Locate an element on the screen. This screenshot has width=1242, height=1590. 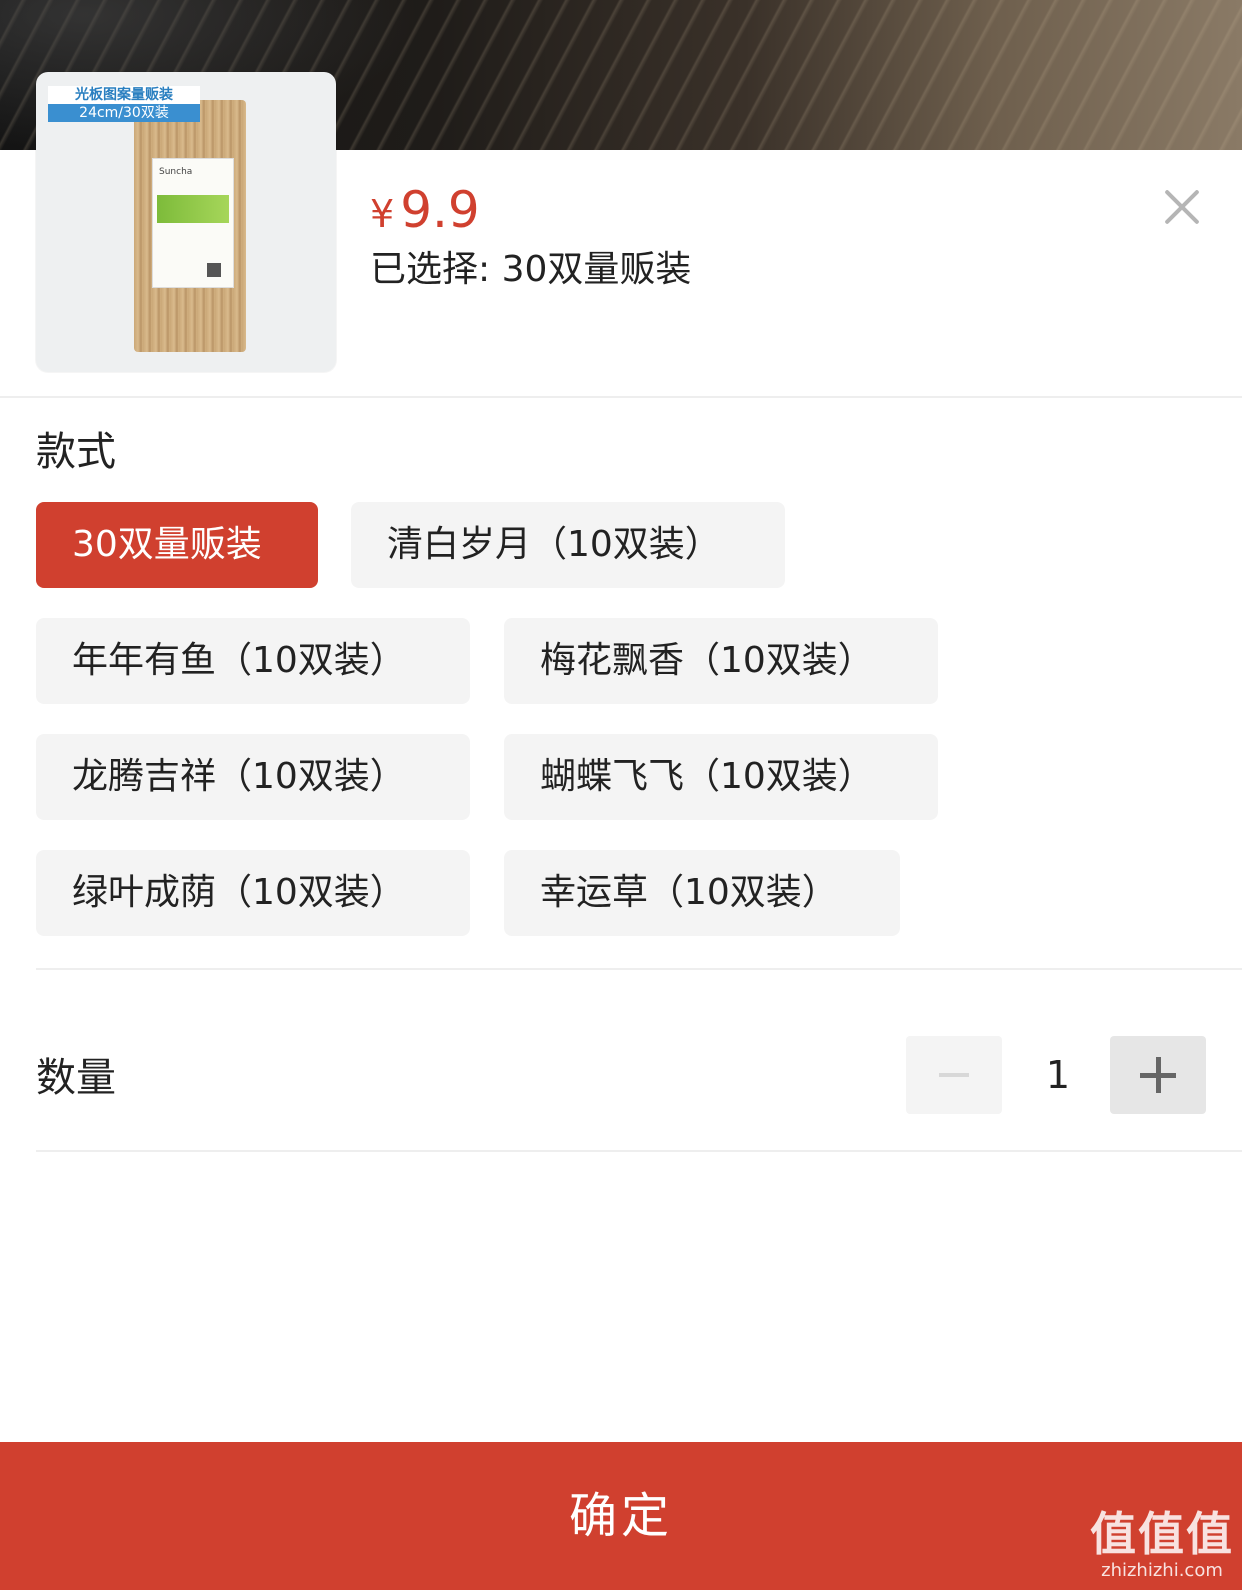
style-option-lvye: 绿叶成荫（10双装） is located at coordinates (253, 893).